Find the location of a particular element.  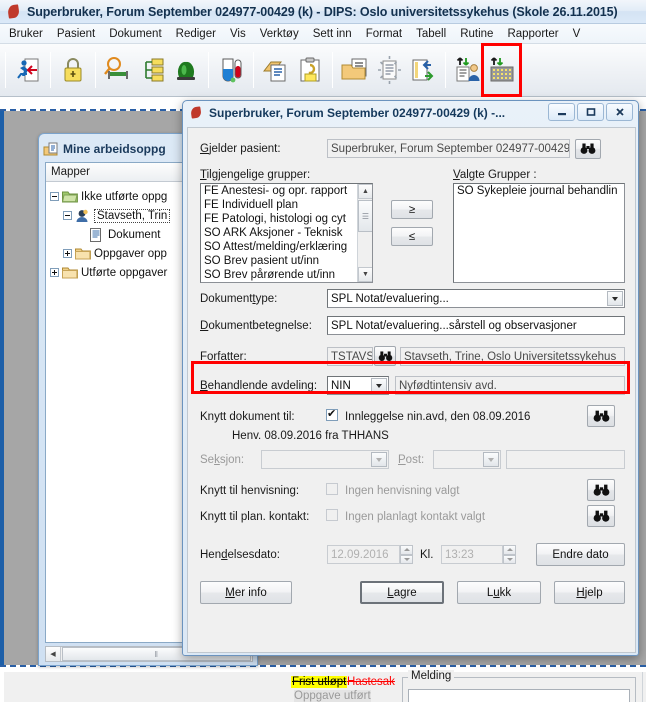

link-referral-search-button is located at coordinates (601, 490).